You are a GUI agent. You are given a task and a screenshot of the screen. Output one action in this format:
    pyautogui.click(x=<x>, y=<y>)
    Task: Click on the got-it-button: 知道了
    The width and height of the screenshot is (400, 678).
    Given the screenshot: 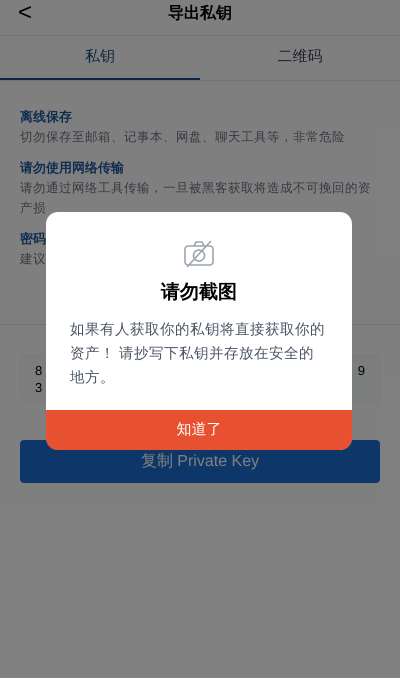 What is the action you would take?
    pyautogui.click(x=199, y=430)
    